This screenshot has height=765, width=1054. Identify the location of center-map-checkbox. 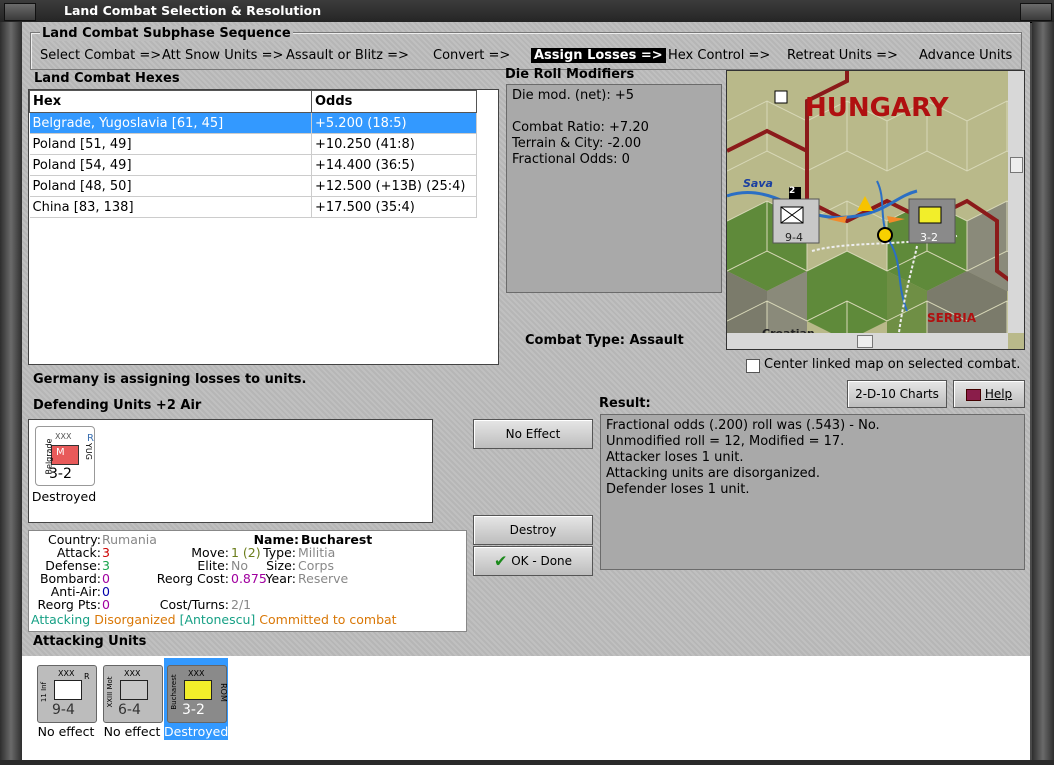
(753, 366).